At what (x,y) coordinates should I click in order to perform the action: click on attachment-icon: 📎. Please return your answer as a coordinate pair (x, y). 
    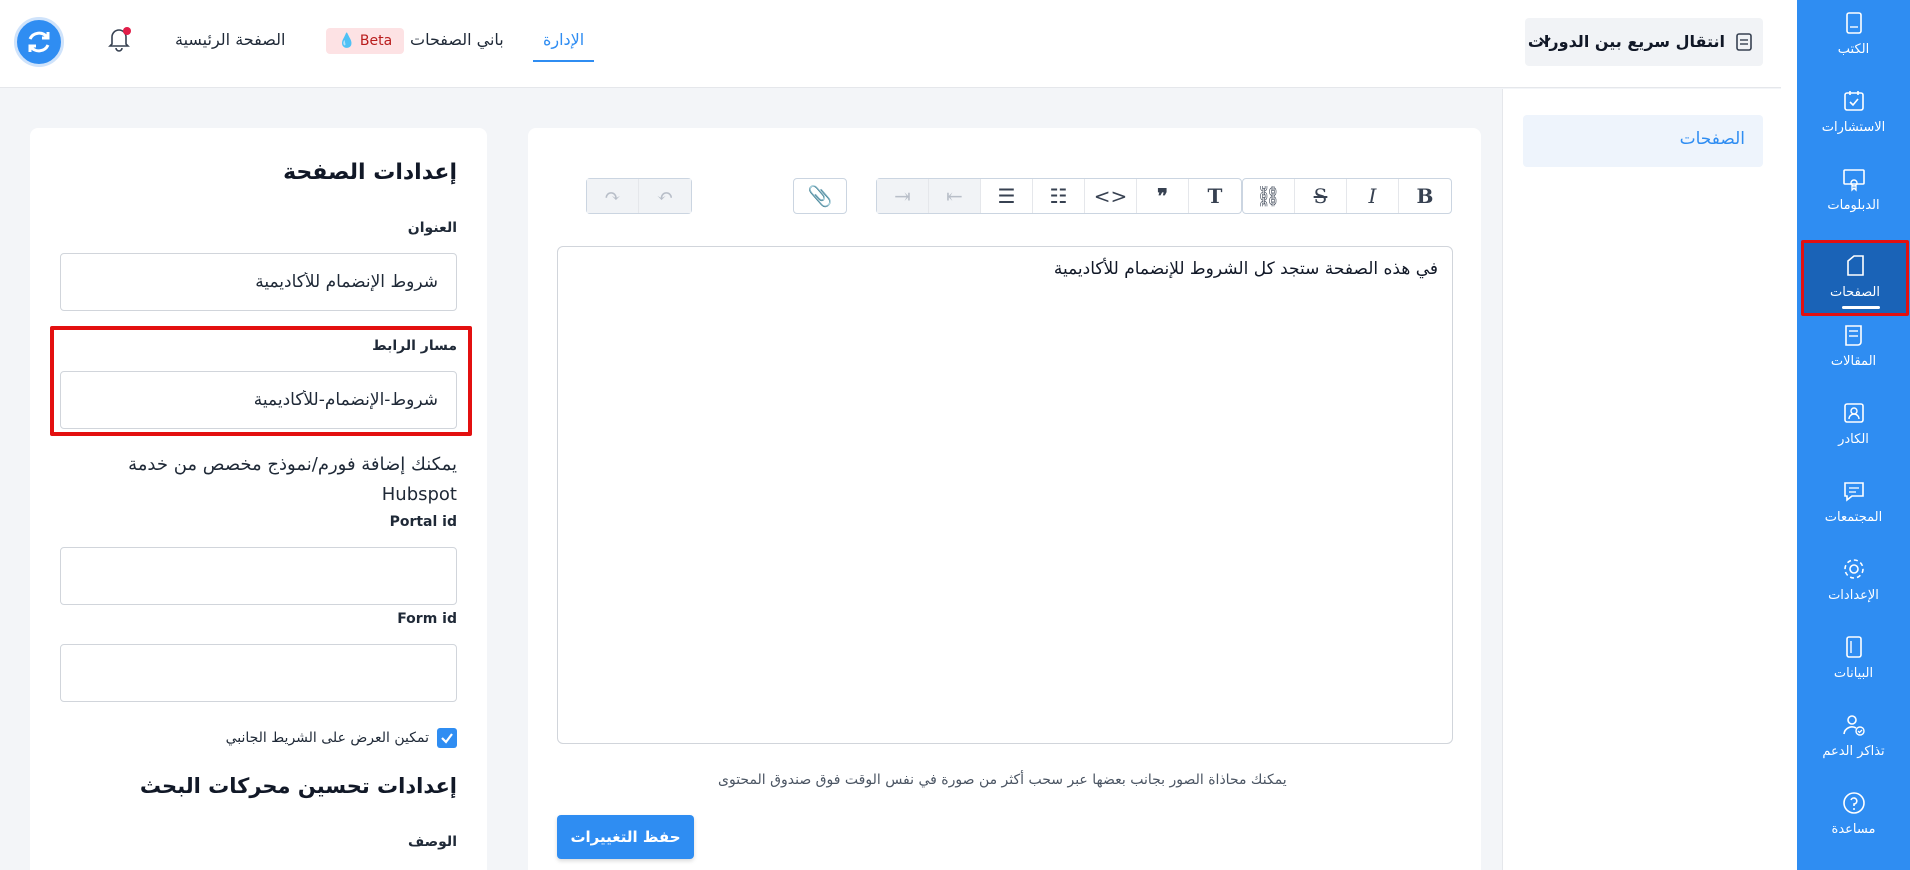
    Looking at the image, I should click on (820, 196).